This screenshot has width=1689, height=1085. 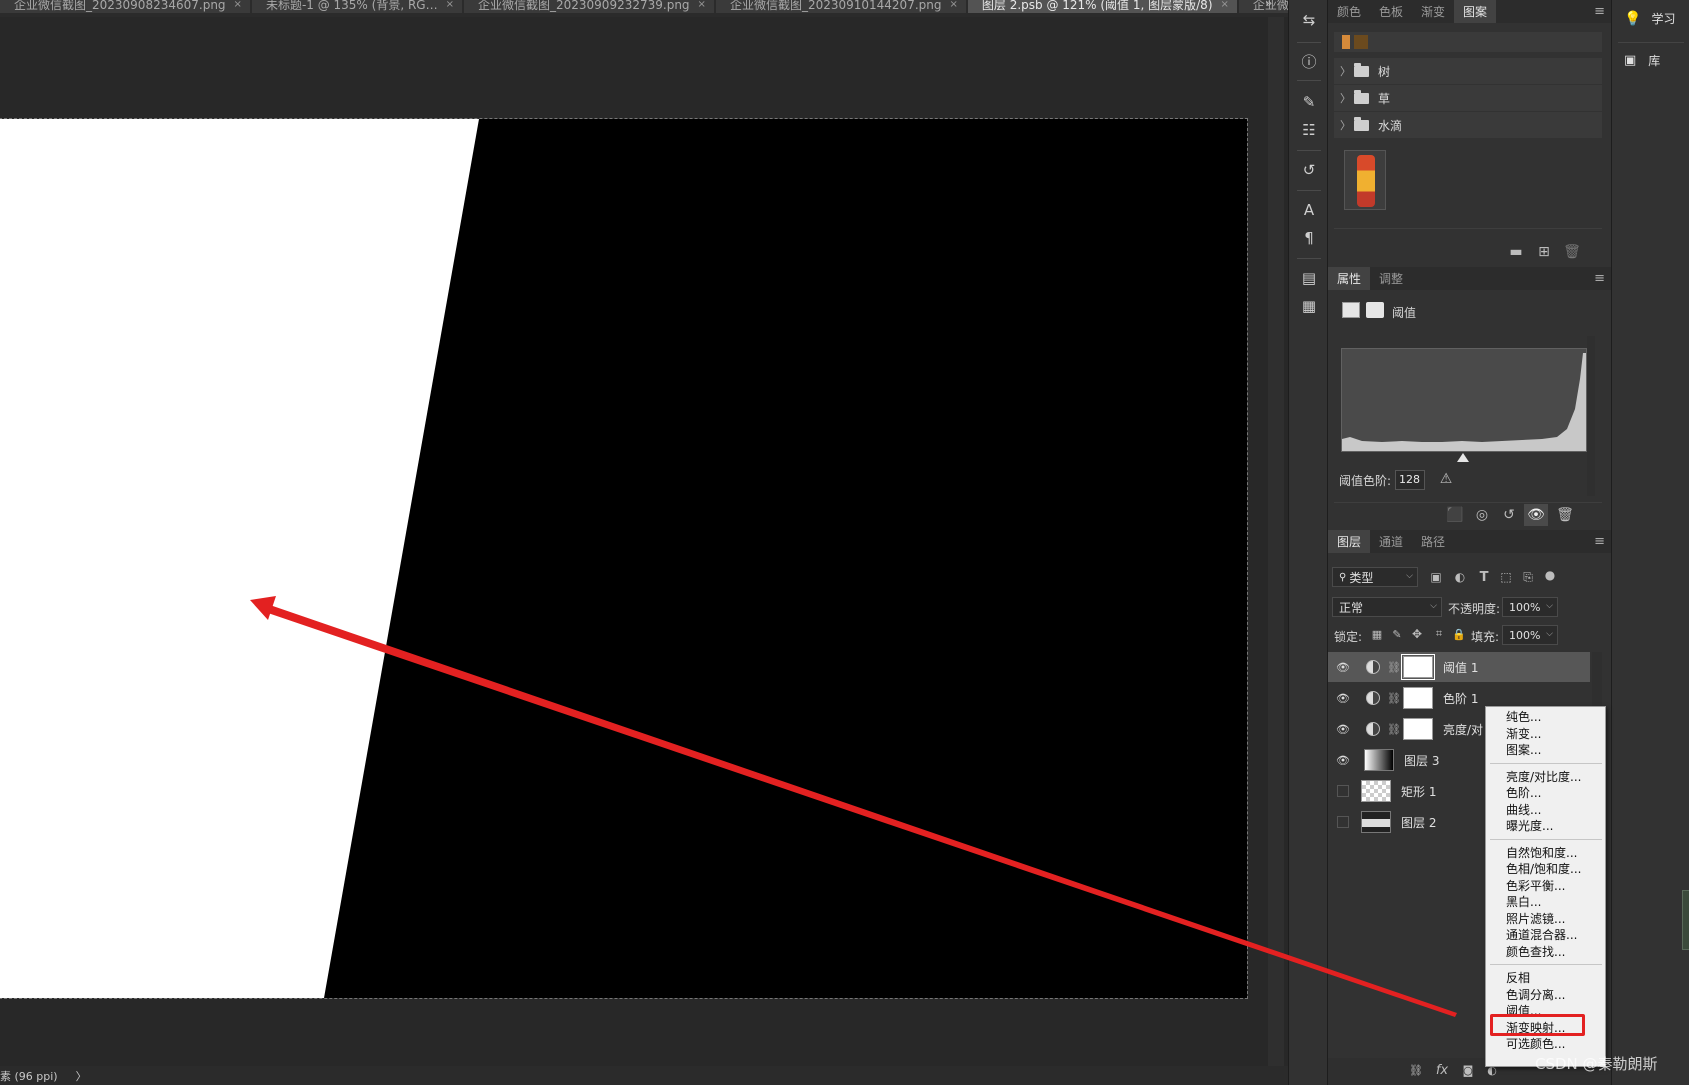 I want to click on tab-paths: 路径, so click(x=1433, y=541).